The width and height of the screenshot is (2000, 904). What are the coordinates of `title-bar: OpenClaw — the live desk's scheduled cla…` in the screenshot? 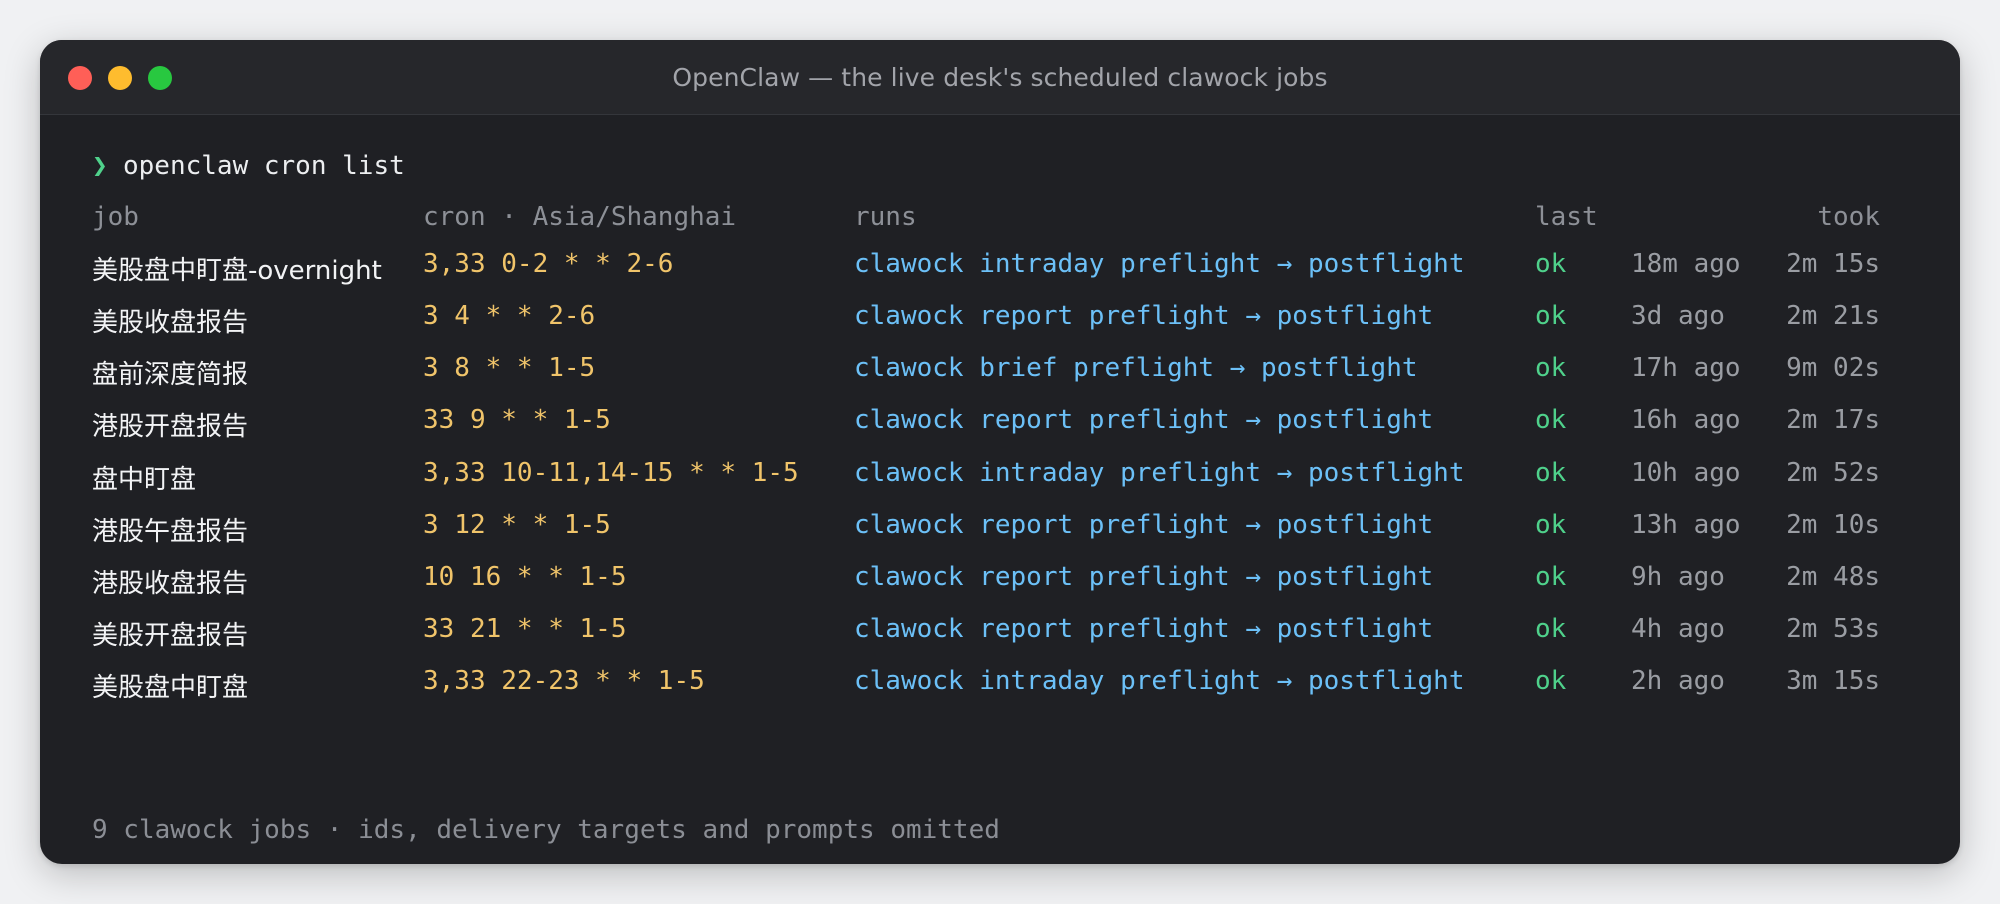 It's located at (1000, 77).